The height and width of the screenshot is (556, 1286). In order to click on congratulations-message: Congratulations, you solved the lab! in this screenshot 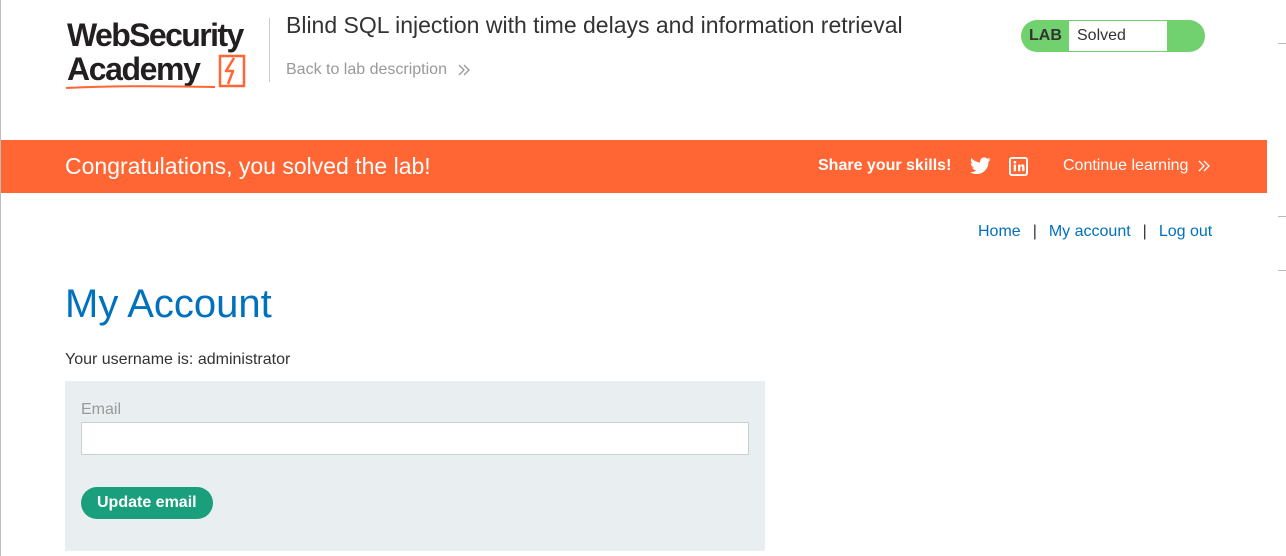, I will do `click(248, 166)`.